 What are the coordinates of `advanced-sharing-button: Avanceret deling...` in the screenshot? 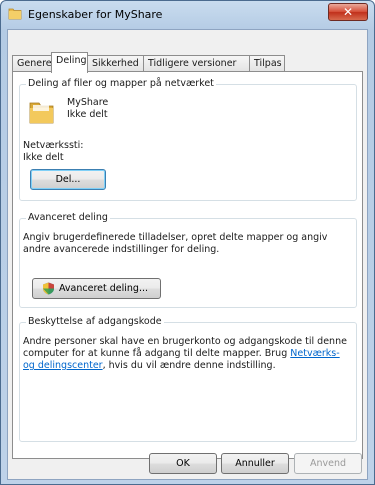 It's located at (96, 288).